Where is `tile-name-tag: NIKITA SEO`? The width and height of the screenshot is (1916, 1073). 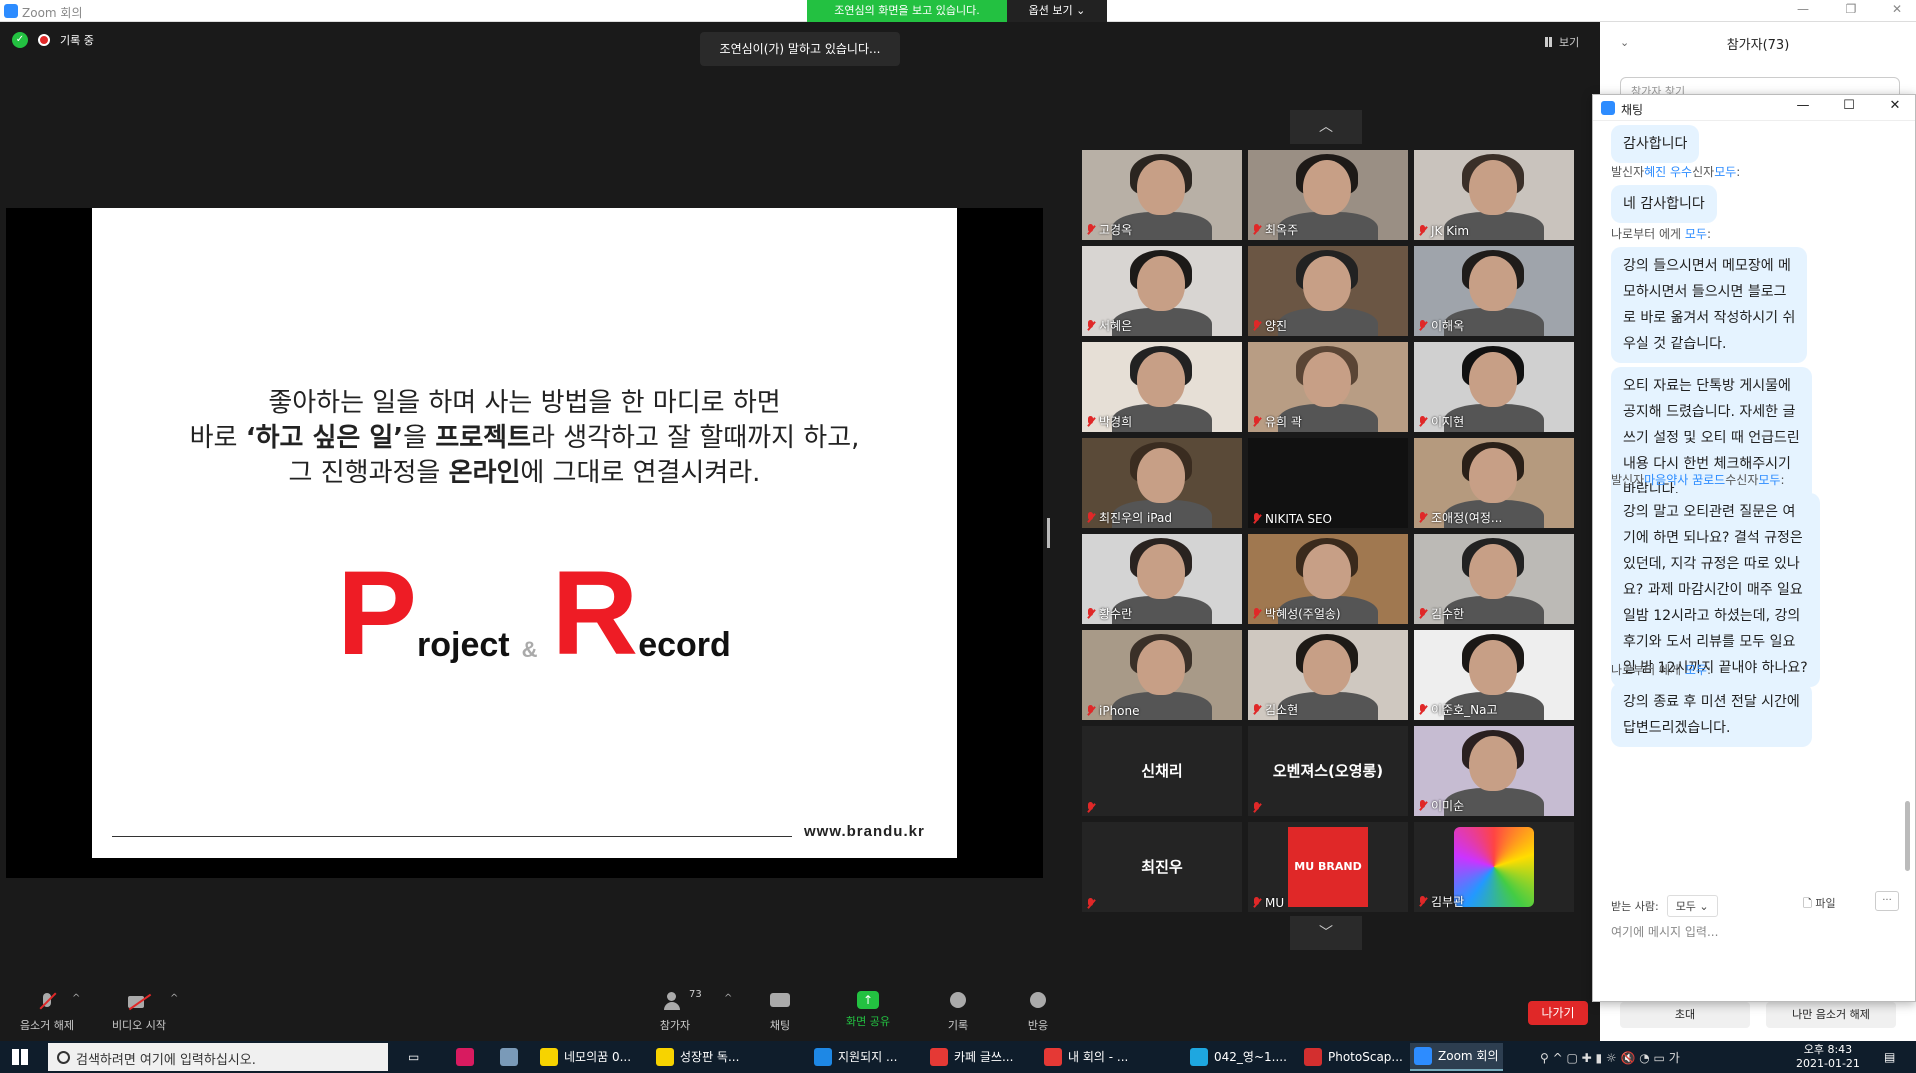 tile-name-tag: NIKITA SEO is located at coordinates (1292, 519).